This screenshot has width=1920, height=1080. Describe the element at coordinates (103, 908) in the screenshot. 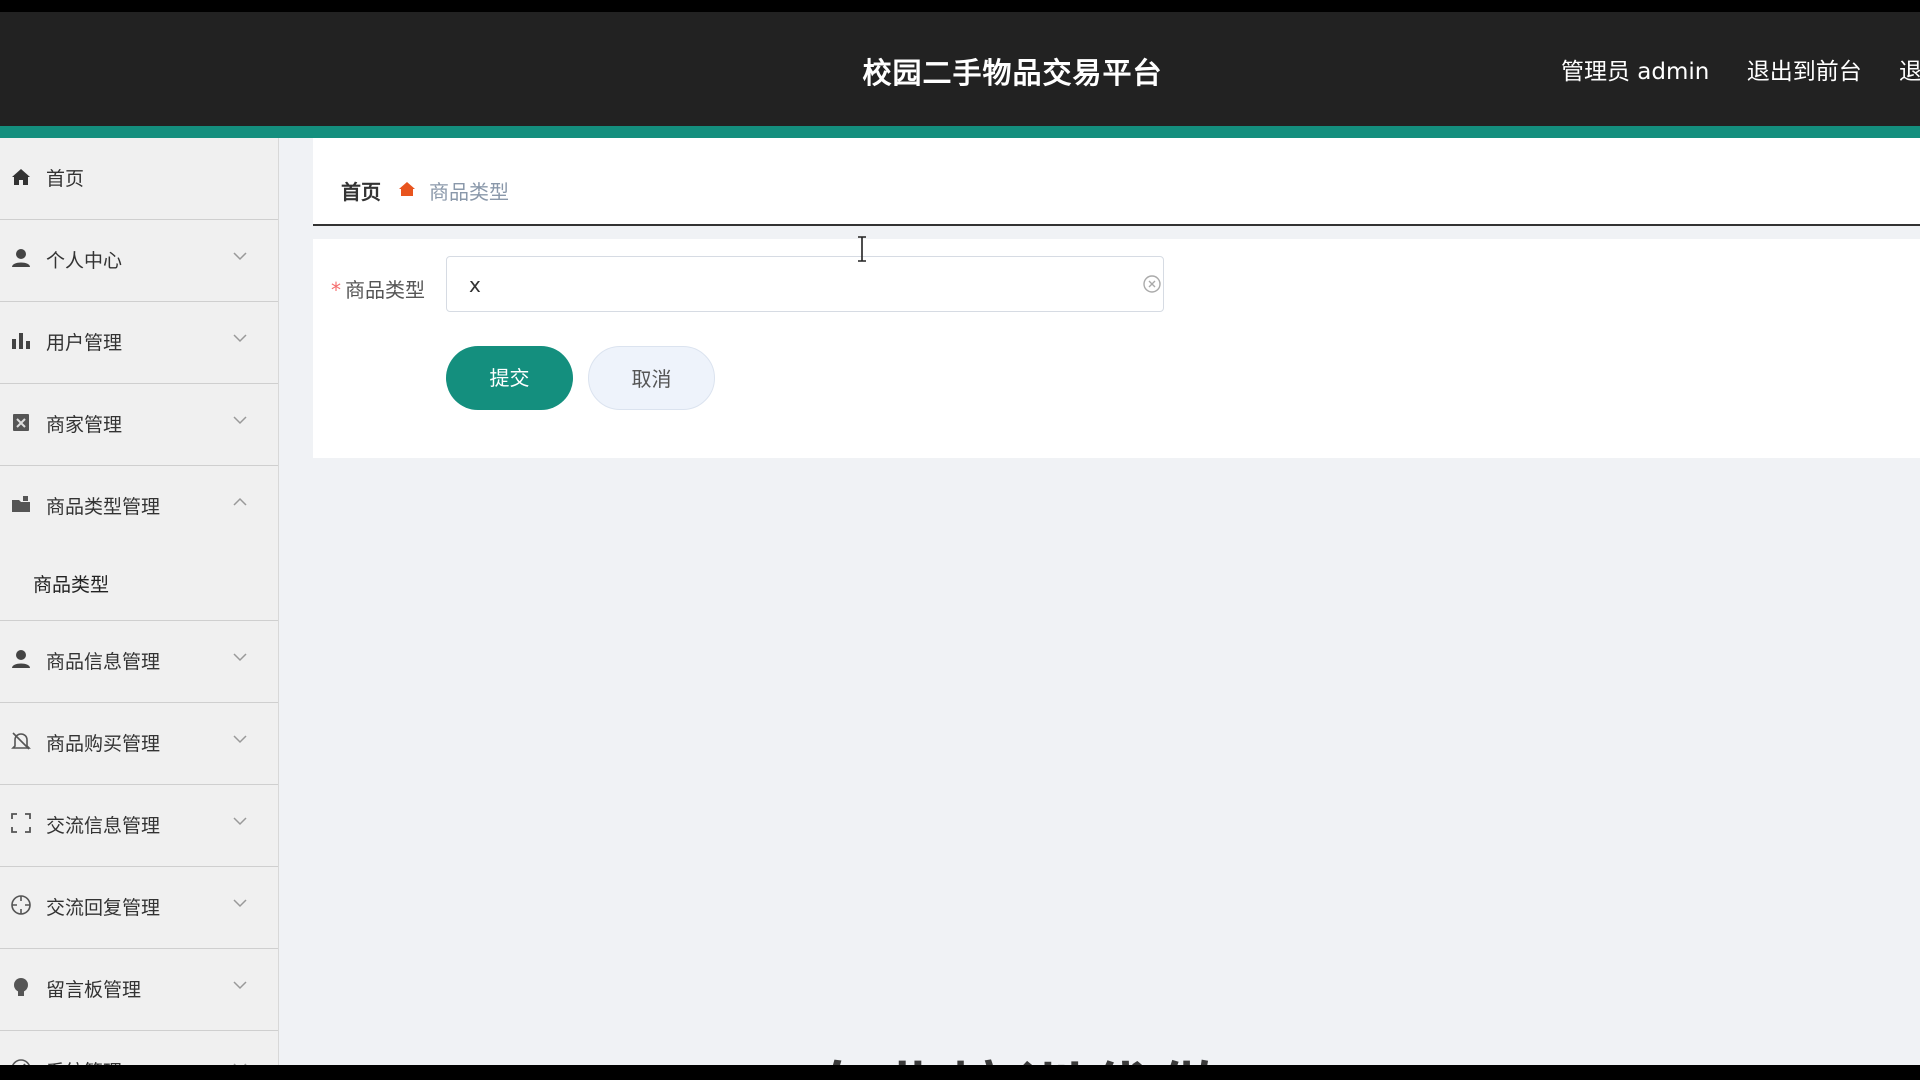

I see `sidebar-item-label: 交流回复管理` at that location.